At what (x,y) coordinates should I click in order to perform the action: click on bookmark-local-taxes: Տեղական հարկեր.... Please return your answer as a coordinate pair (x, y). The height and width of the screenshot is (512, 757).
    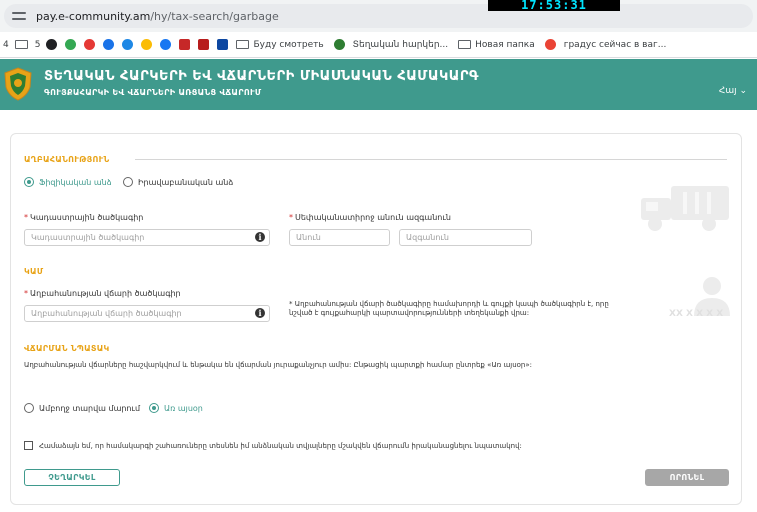
    Looking at the image, I should click on (400, 45).